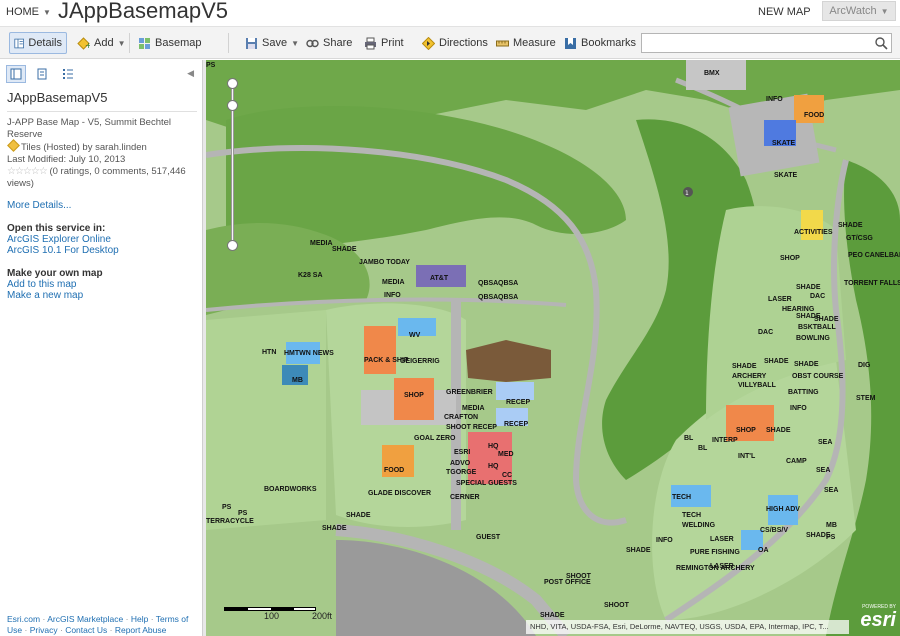 This screenshot has width=900, height=636. I want to click on footer-report-link: Report Abuse, so click(141, 630).